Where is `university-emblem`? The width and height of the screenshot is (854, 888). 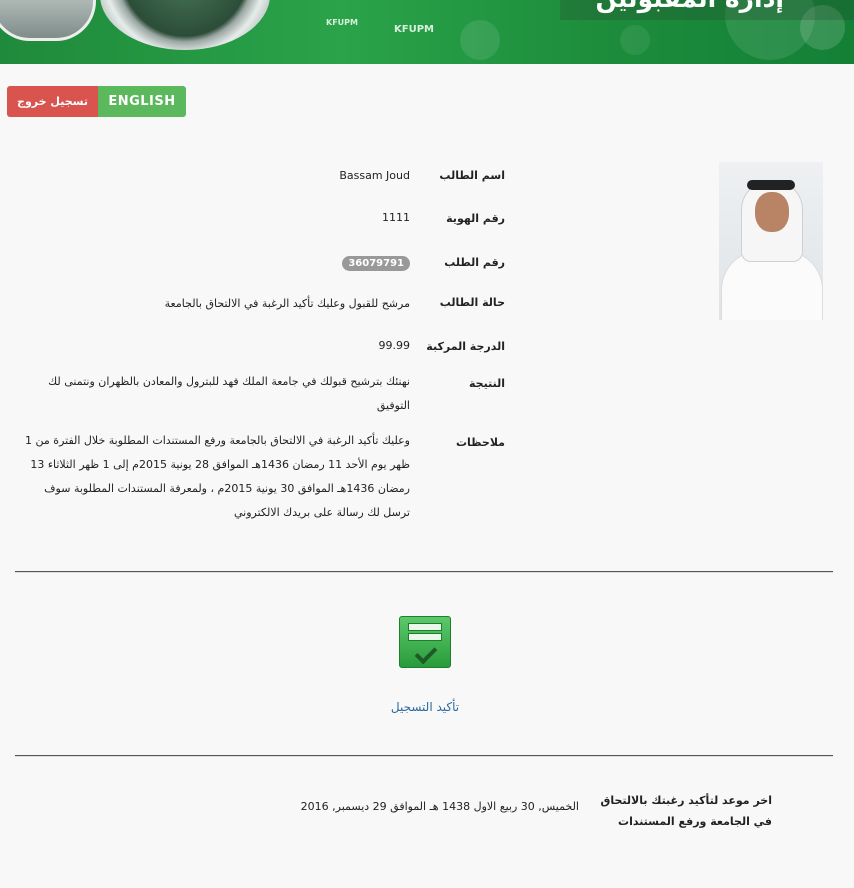
university-emblem is located at coordinates (48, 20).